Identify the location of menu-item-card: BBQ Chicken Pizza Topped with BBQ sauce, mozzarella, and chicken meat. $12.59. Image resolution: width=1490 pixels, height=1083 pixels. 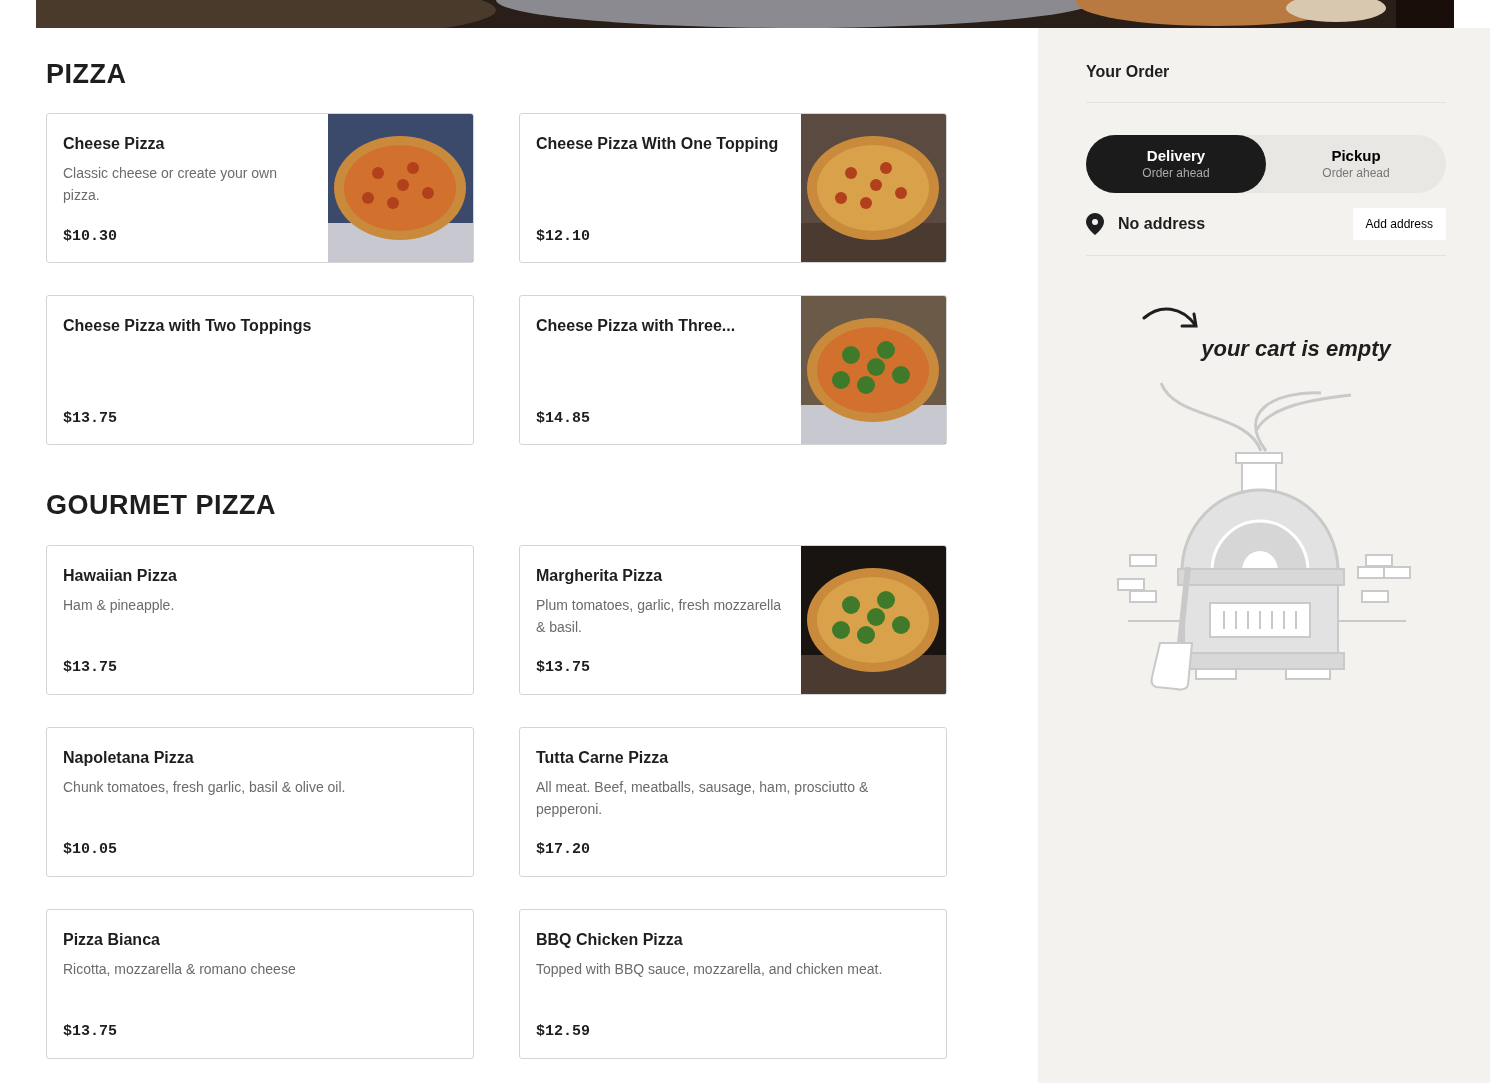
(733, 983).